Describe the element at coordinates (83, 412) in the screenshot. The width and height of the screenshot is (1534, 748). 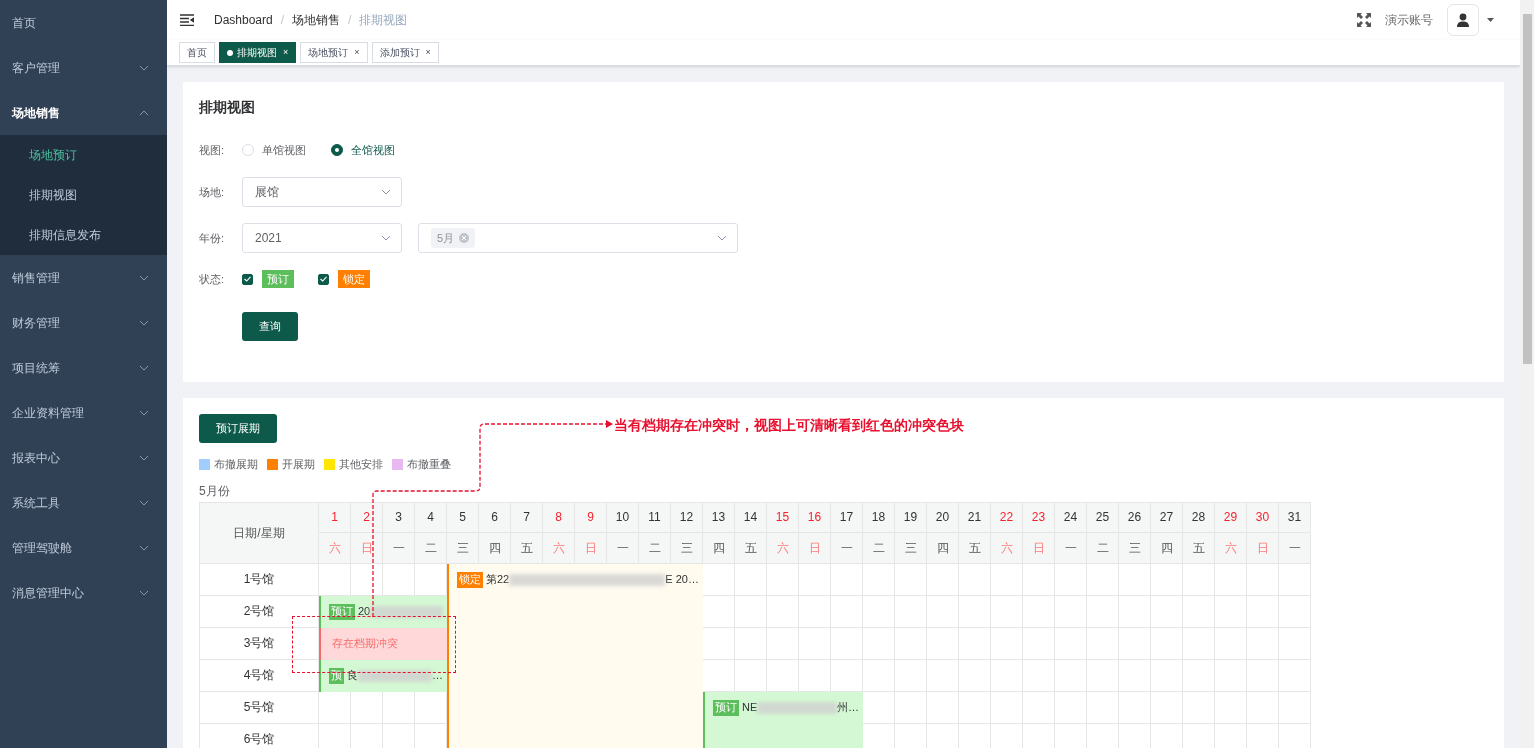
I see `sidebar-item: 企业资料管理` at that location.